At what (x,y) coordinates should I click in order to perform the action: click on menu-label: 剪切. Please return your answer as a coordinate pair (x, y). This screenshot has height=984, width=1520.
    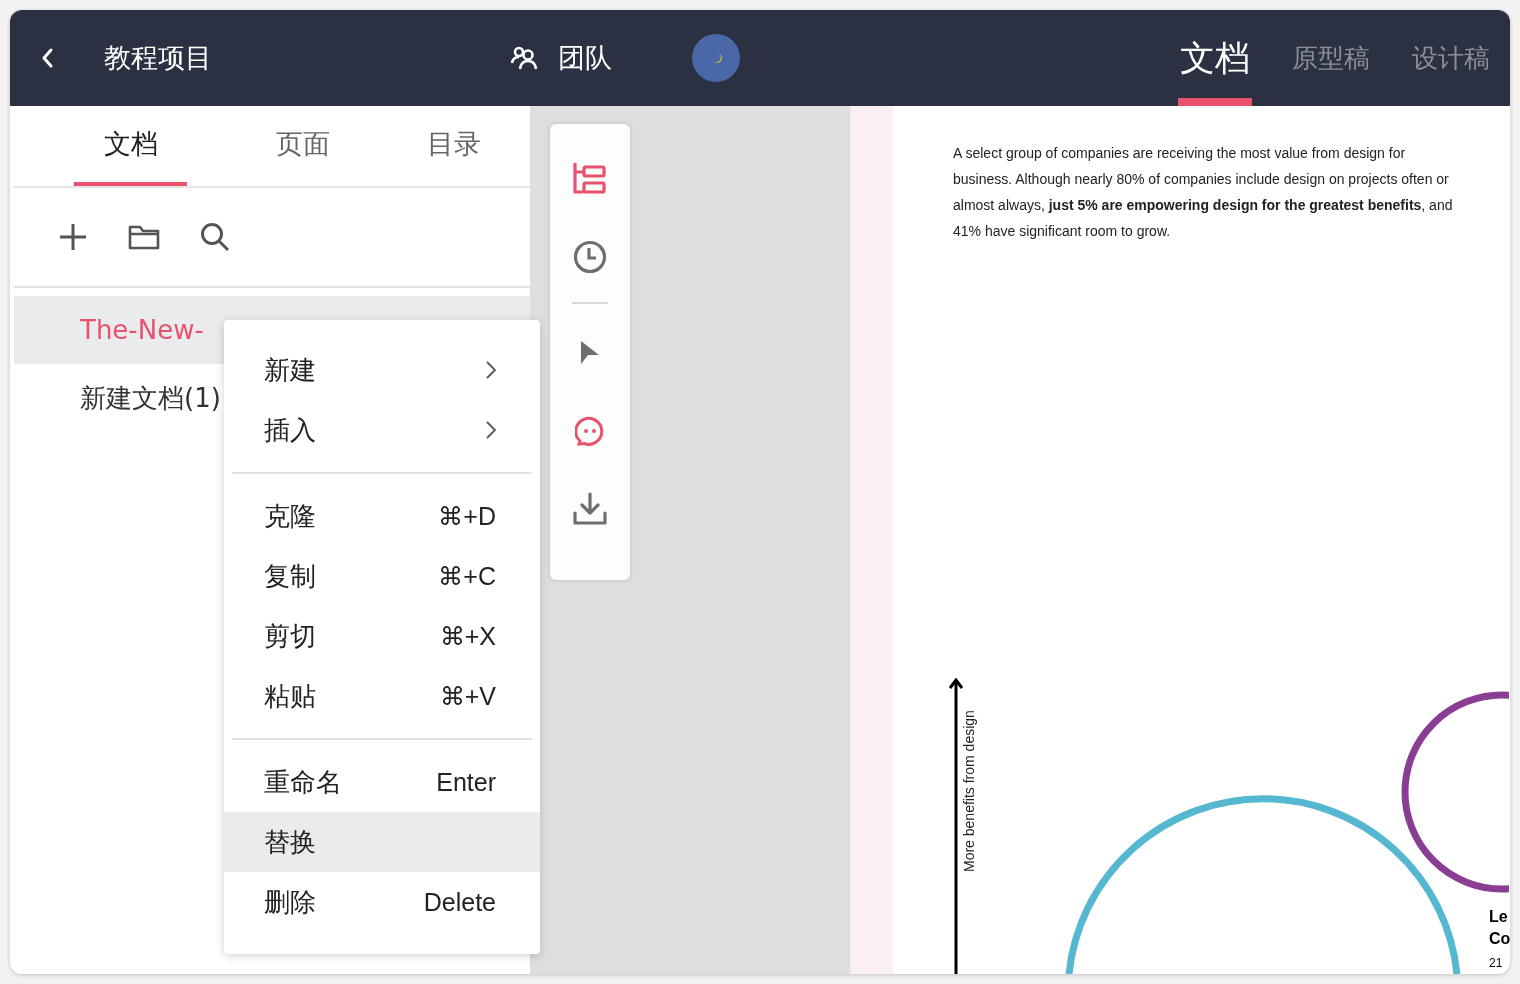
    Looking at the image, I should click on (290, 636).